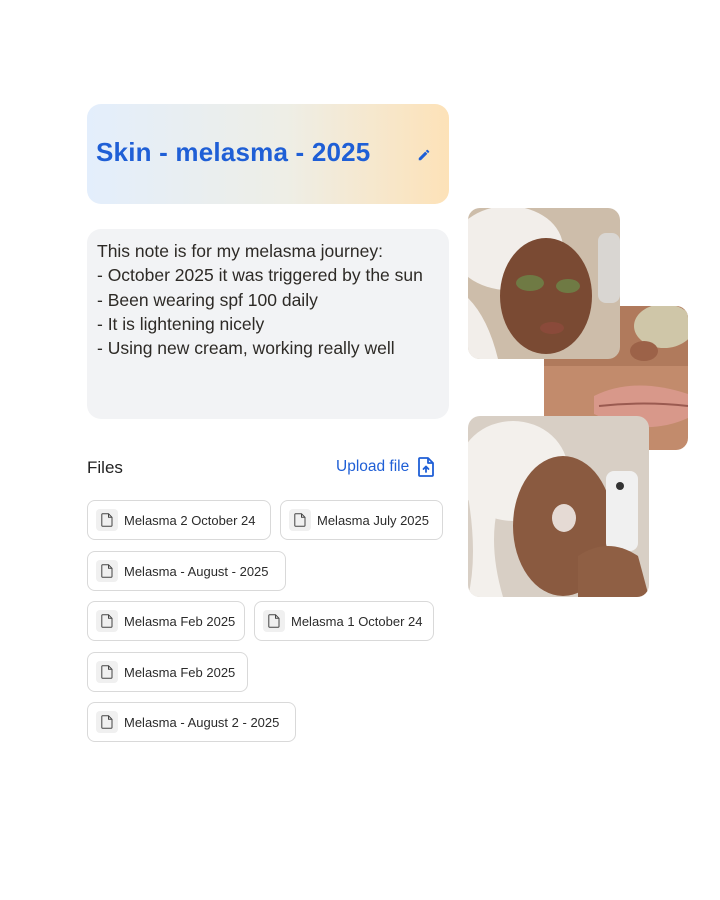 This screenshot has width=720, height=900. Describe the element at coordinates (357, 621) in the screenshot. I see `file-name: Melasma 1 October 24` at that location.